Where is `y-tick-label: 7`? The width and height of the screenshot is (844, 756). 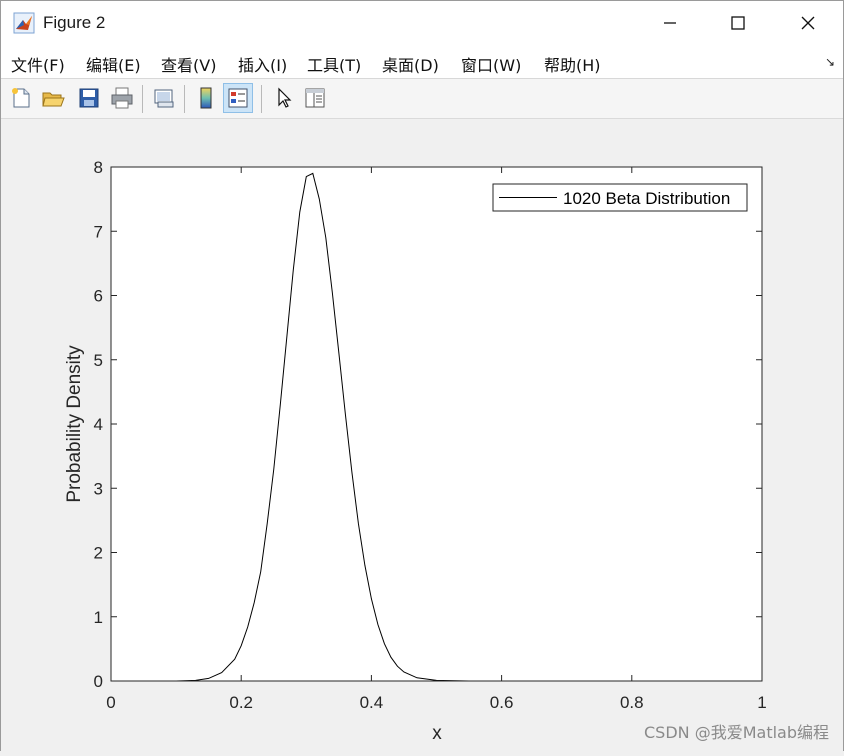 y-tick-label: 7 is located at coordinates (98, 231).